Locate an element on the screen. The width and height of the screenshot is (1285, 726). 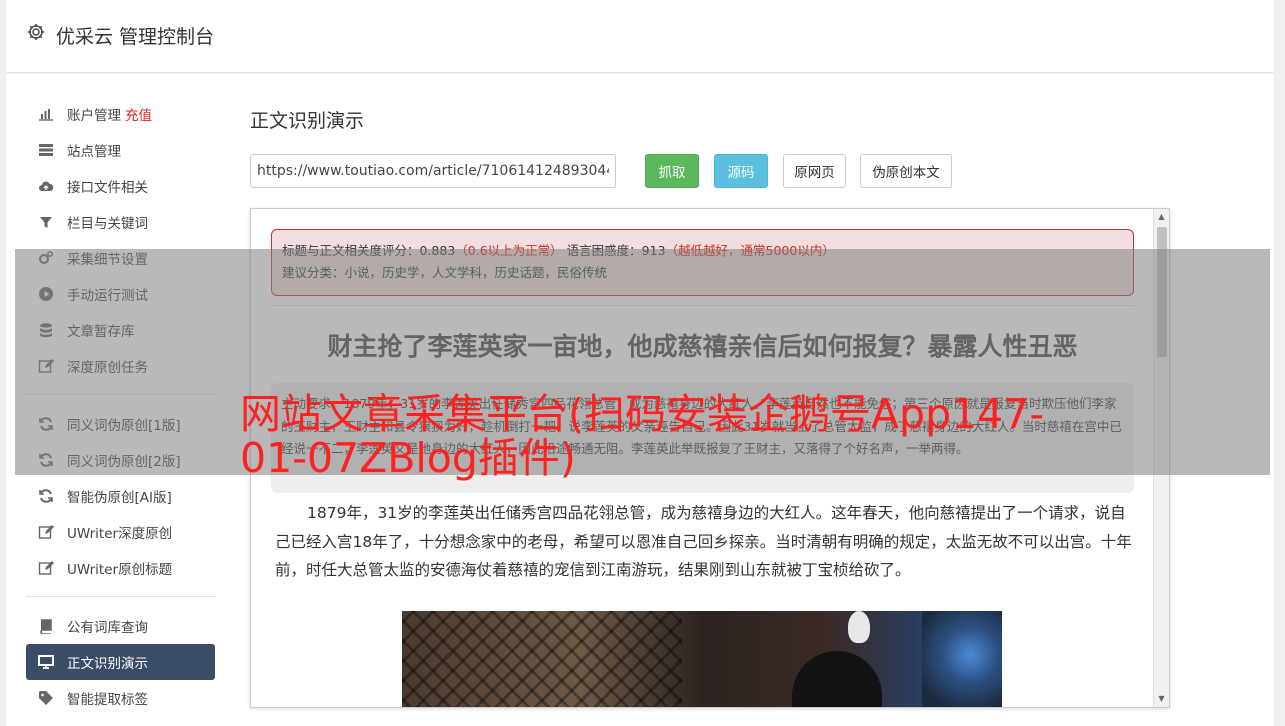
sidebar-item-public-lexicon: 公有词库查询 is located at coordinates (120, 626).